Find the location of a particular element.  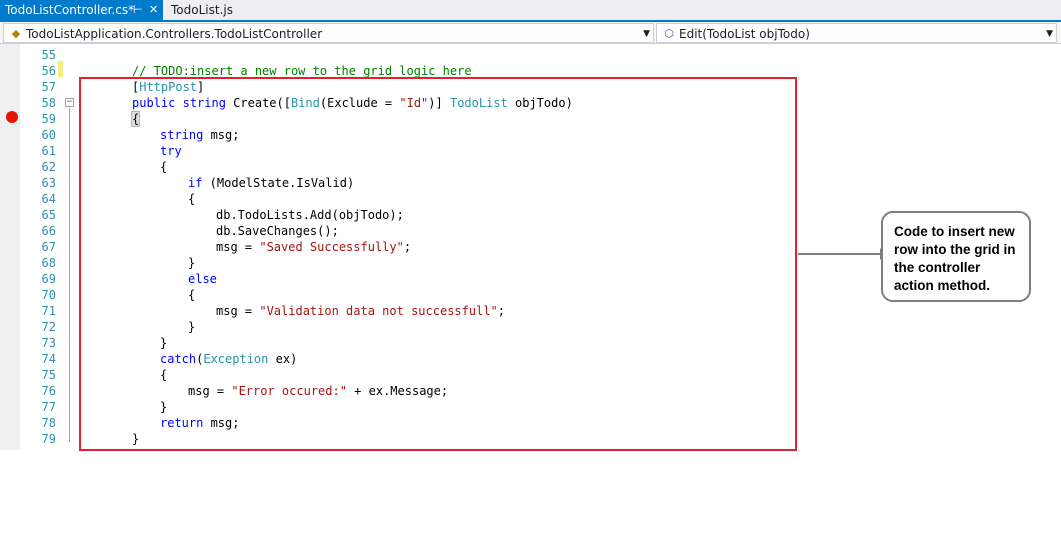

line-number: 63 is located at coordinates (48, 183).